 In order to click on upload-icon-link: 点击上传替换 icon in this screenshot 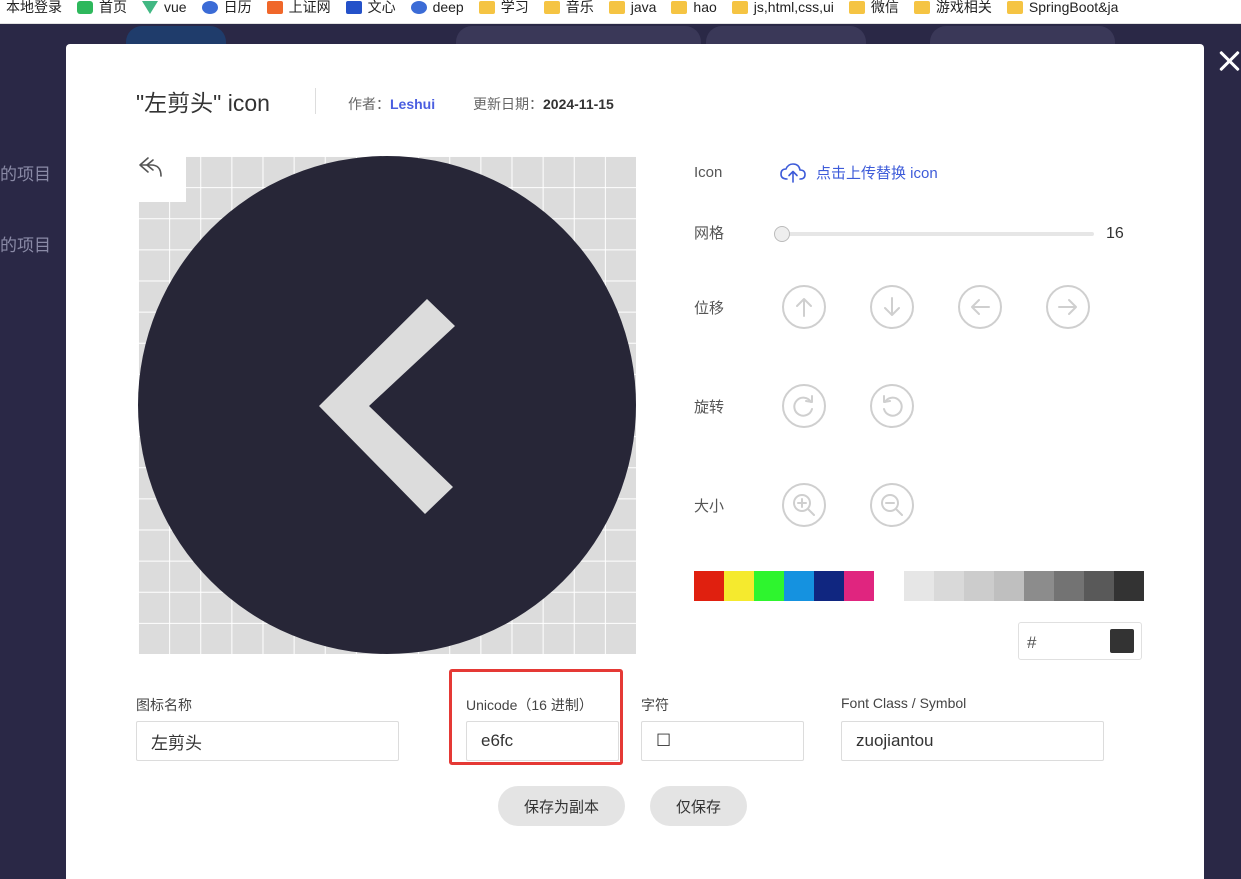, I will do `click(859, 172)`.